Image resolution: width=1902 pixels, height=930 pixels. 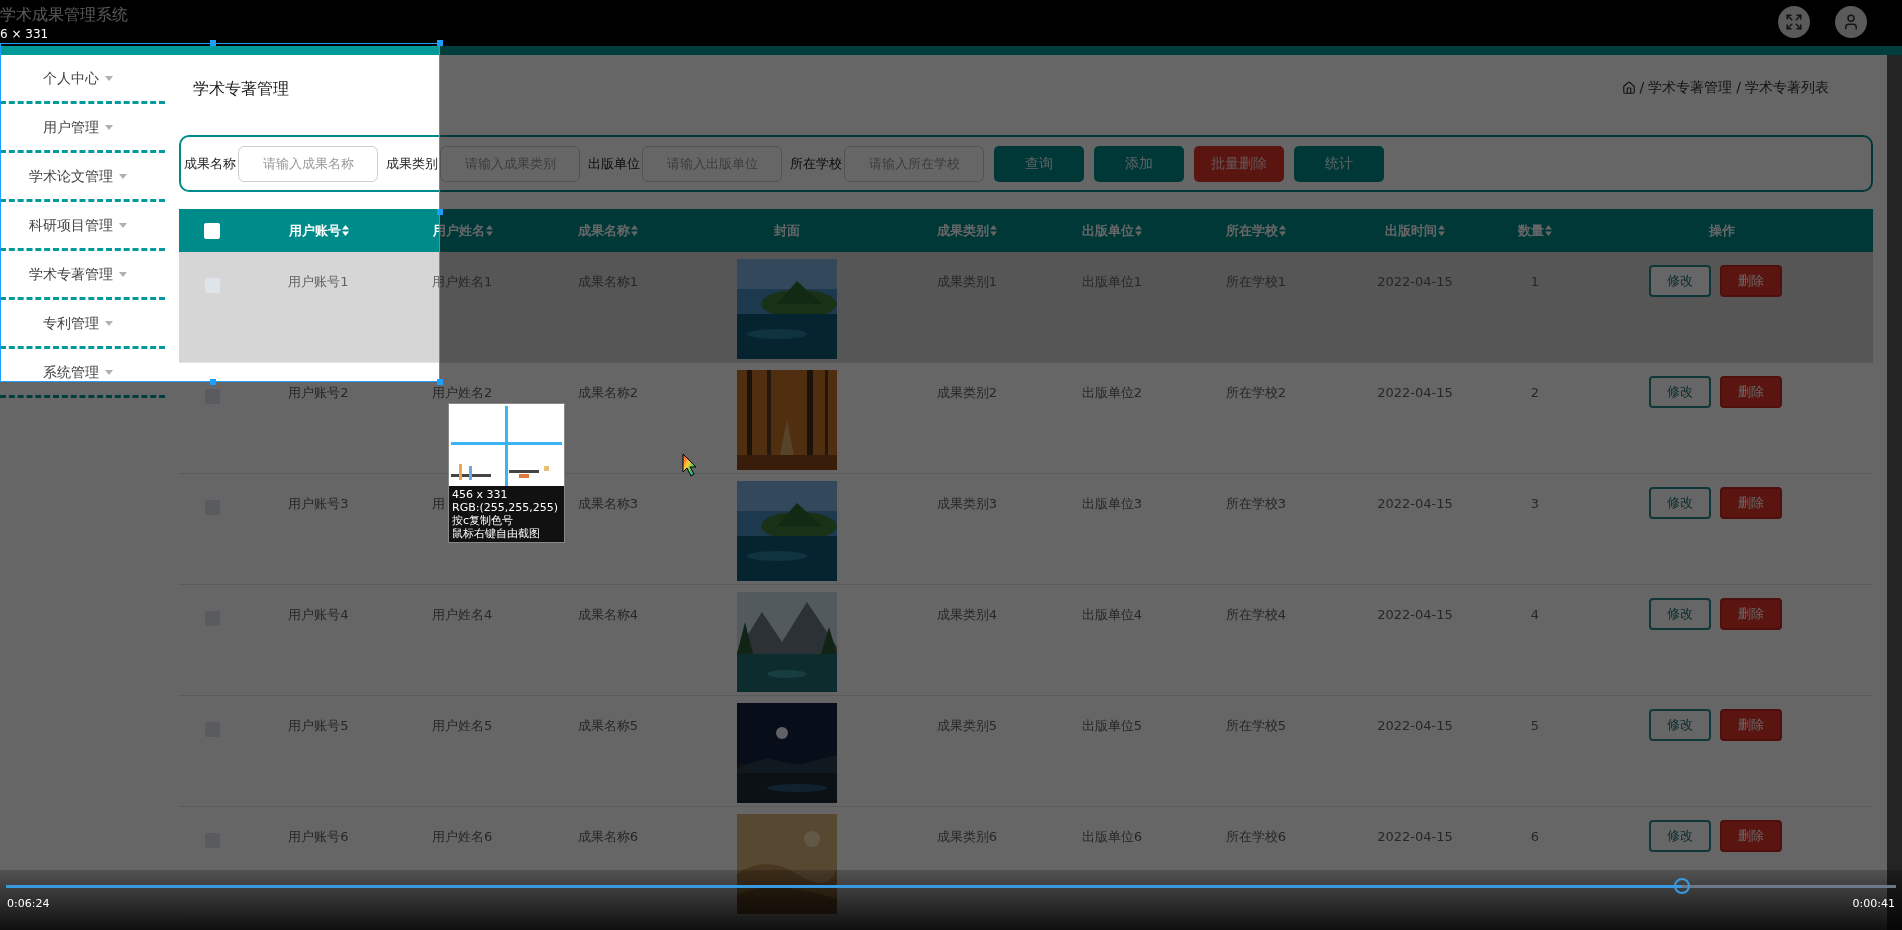 What do you see at coordinates (1535, 726) in the screenshot?
I see `table-cell-text: 5` at bounding box center [1535, 726].